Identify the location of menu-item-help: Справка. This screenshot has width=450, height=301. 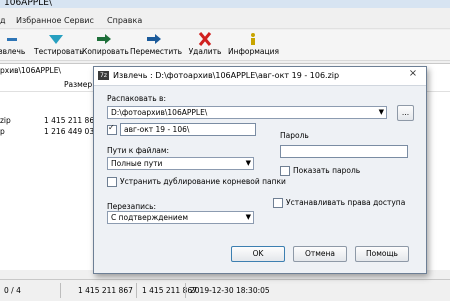
(124, 20).